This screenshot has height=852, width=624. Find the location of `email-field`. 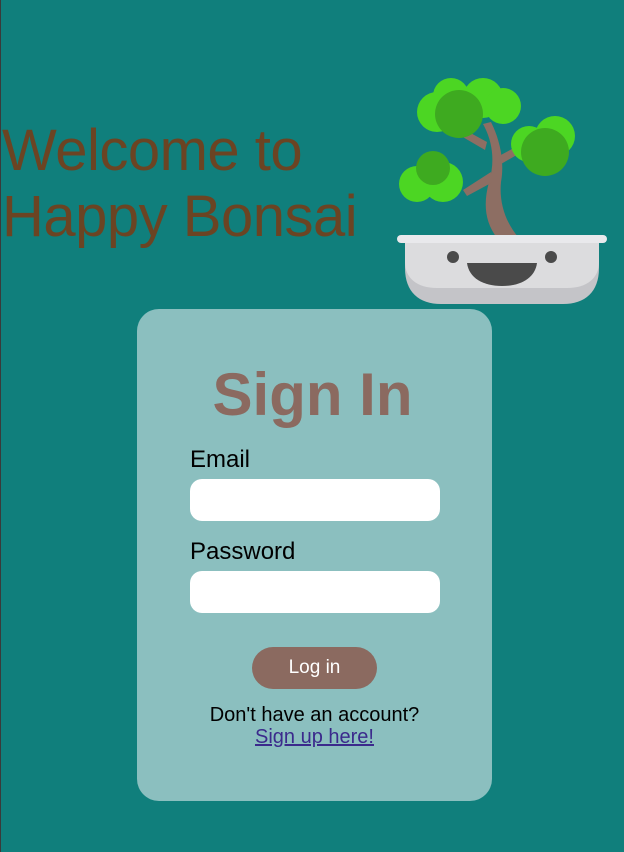

email-field is located at coordinates (315, 500).